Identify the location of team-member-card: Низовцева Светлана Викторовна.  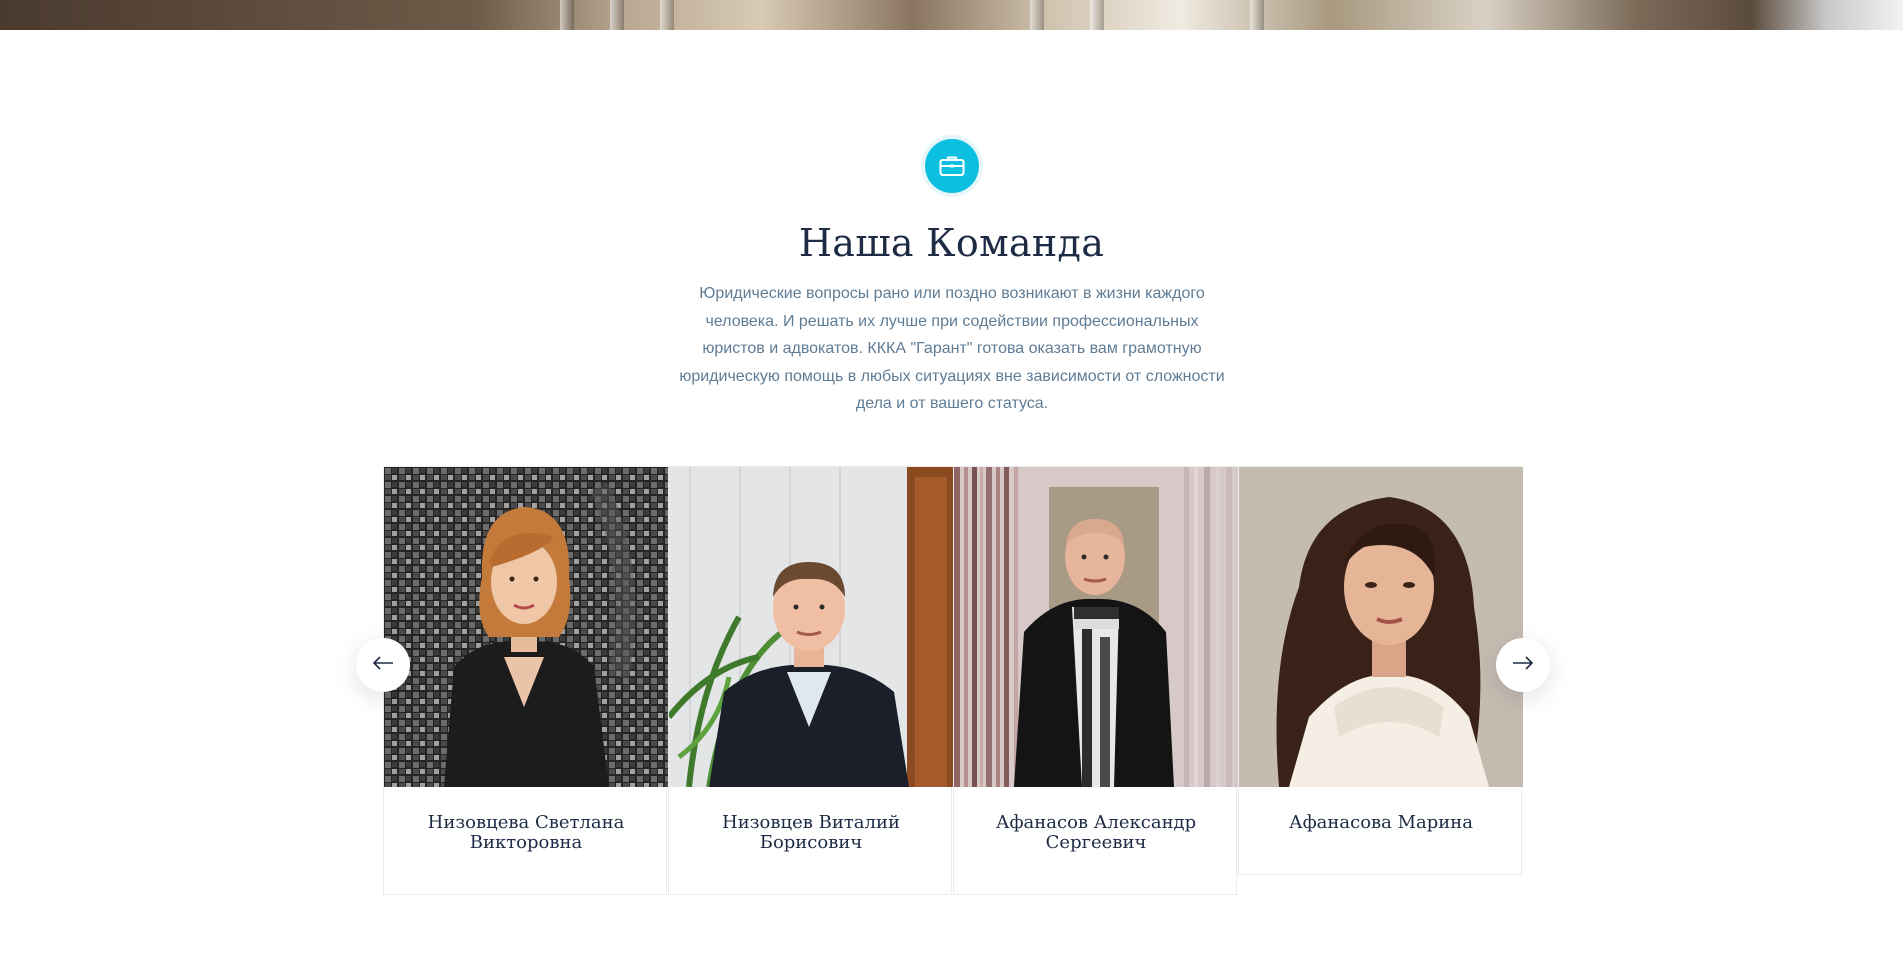
(525, 680).